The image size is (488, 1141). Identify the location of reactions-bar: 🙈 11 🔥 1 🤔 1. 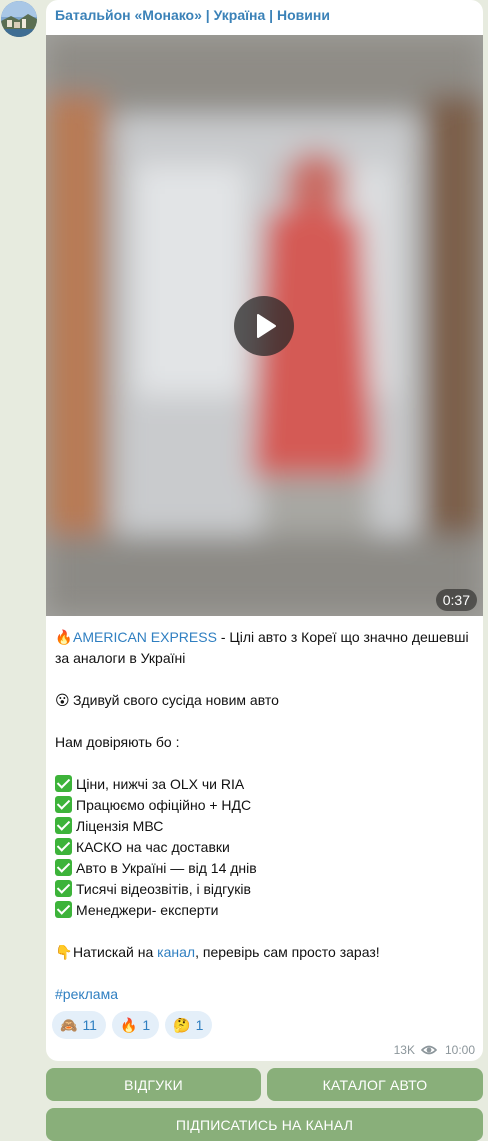
(132, 1025).